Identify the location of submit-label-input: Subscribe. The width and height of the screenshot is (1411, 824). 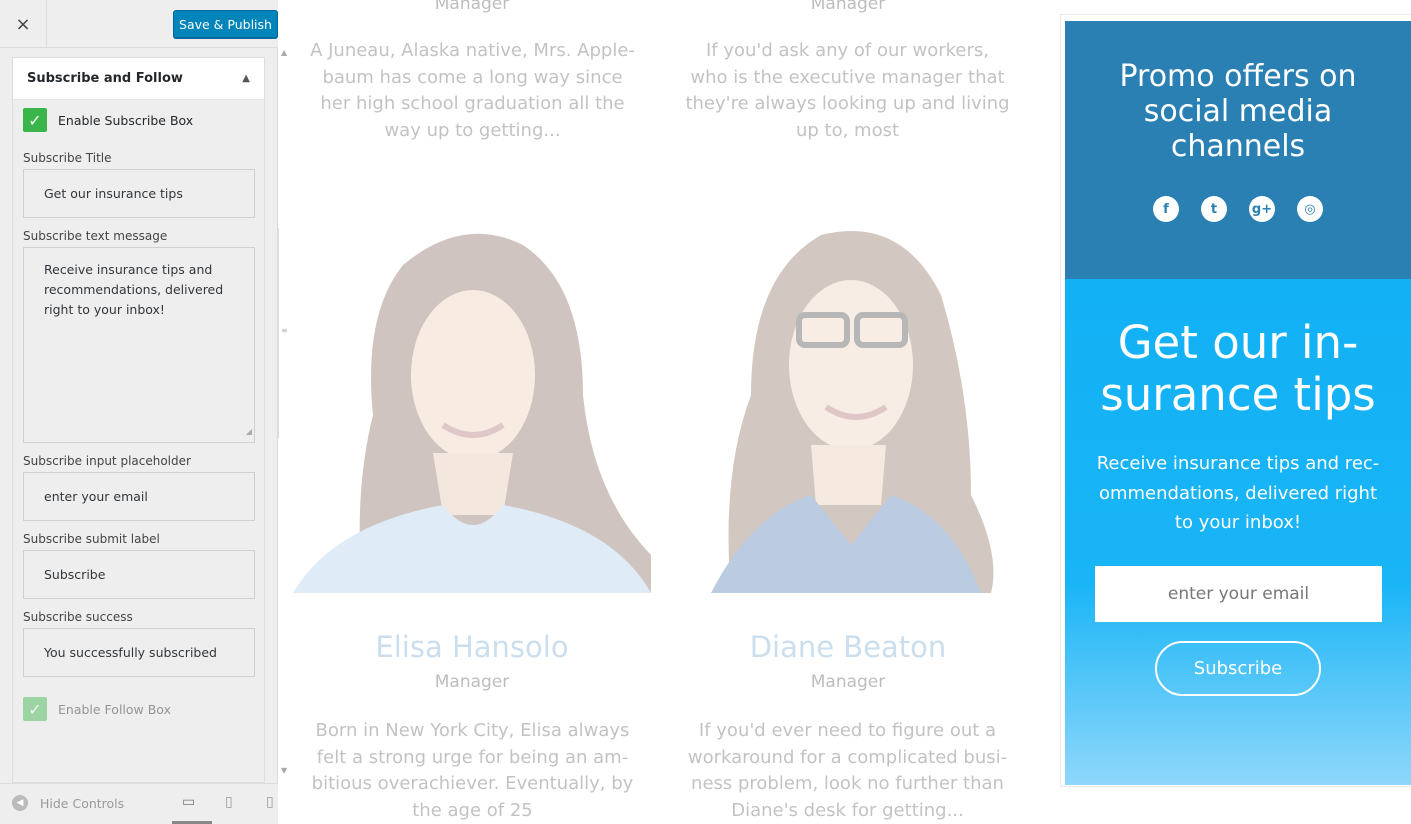
(139, 574).